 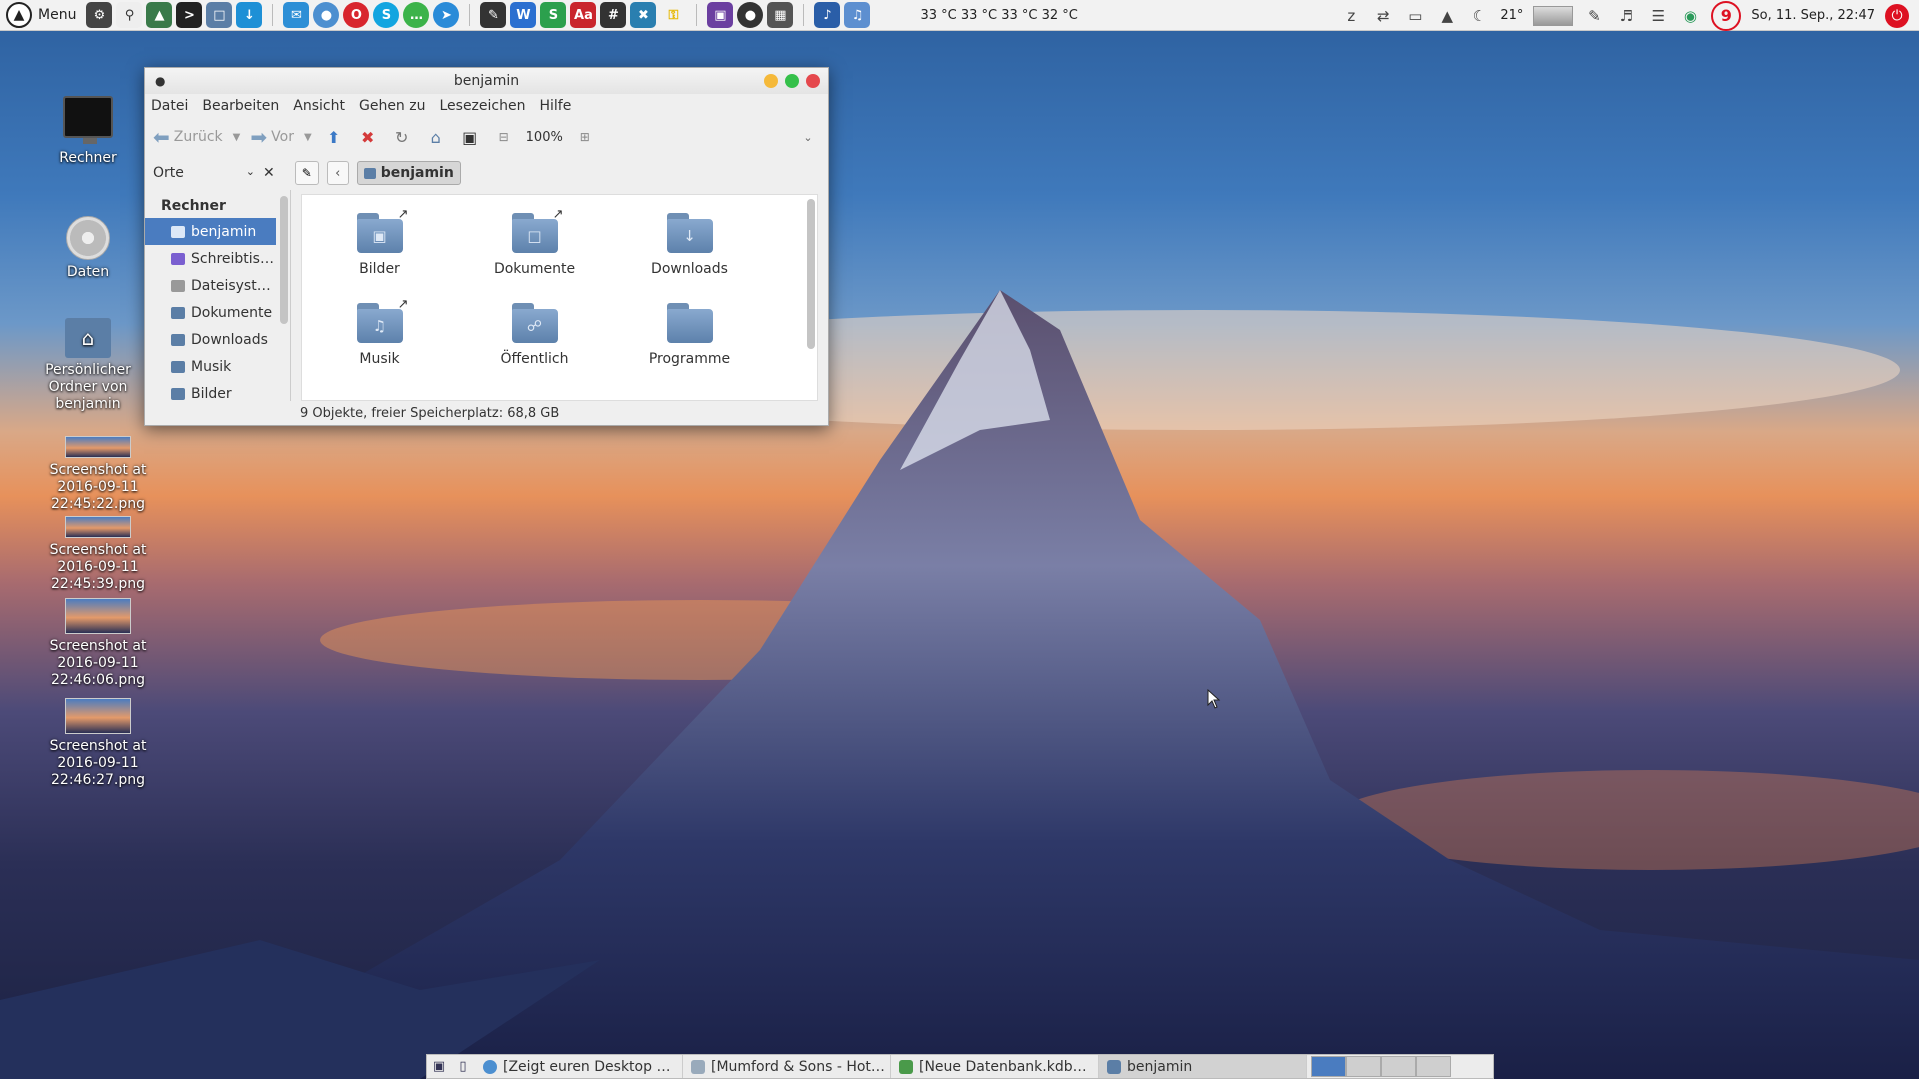 What do you see at coordinates (43, 15) in the screenshot?
I see `menu-button: ▲ Menu` at bounding box center [43, 15].